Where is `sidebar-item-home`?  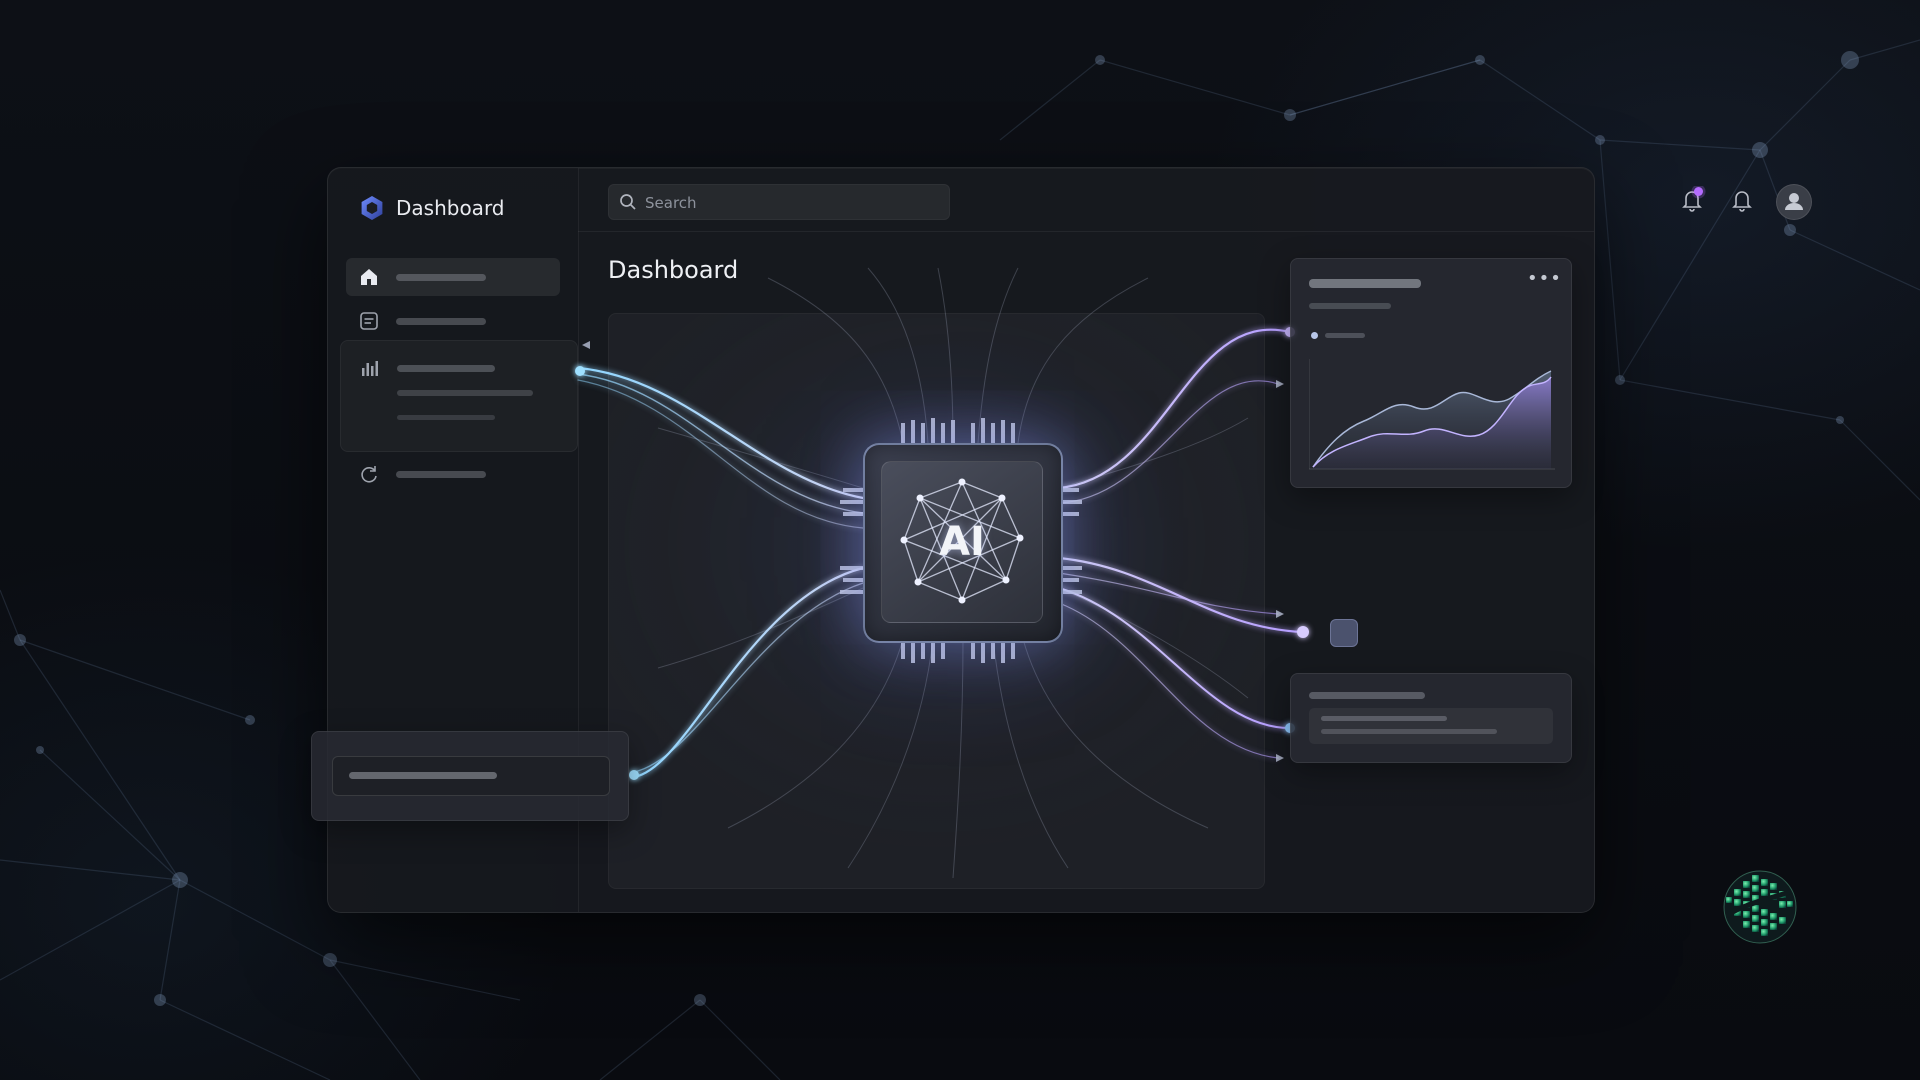 sidebar-item-home is located at coordinates (453, 277).